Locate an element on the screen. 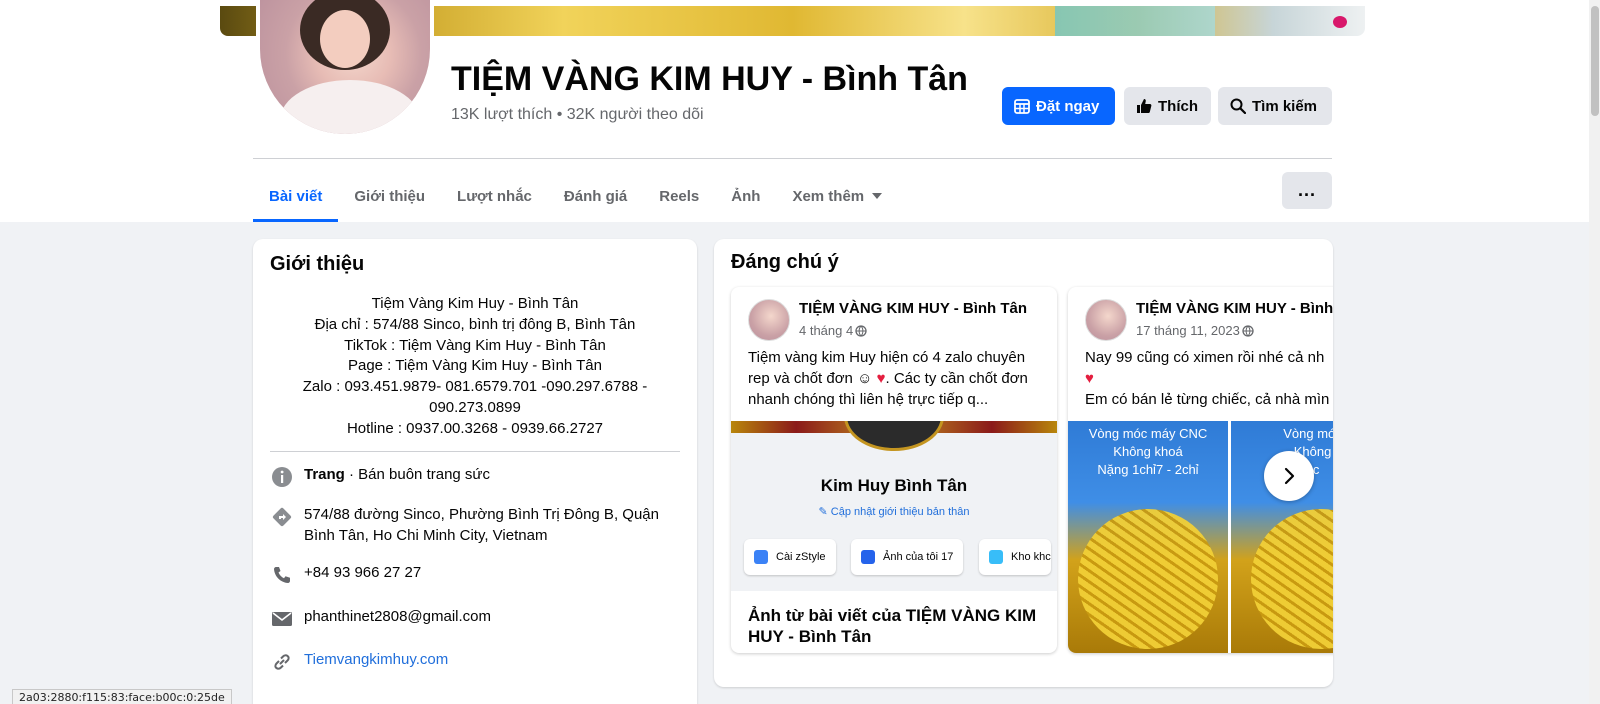 The height and width of the screenshot is (704, 1600). bio-line: 090.273.0899 is located at coordinates (475, 407).